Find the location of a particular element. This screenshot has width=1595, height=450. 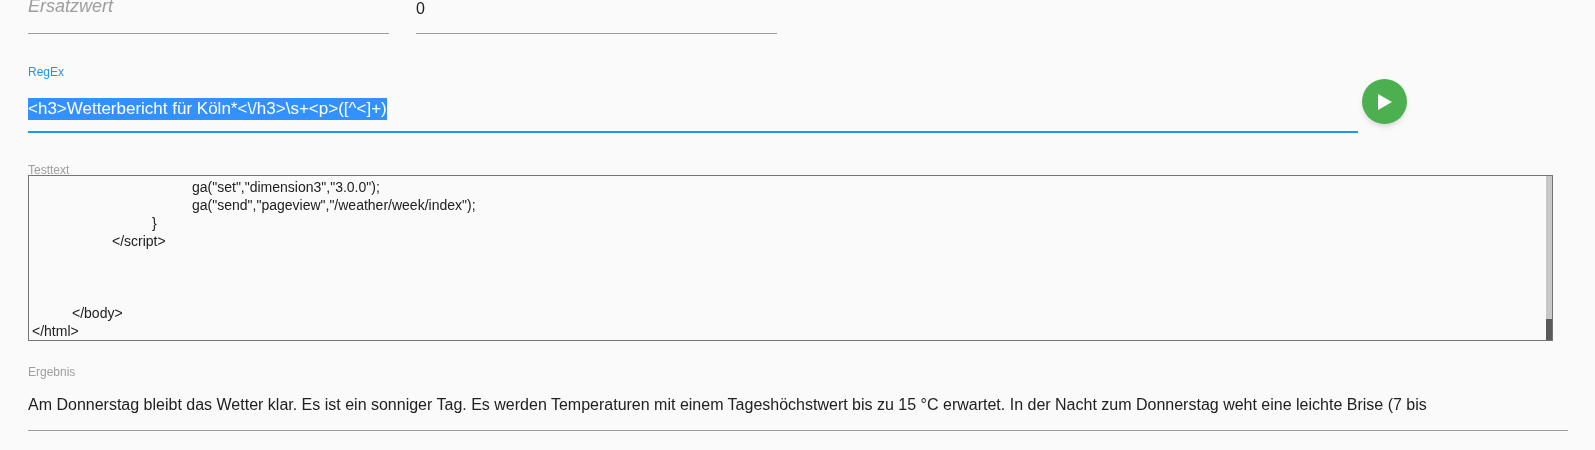

fallback-value-field: 0 is located at coordinates (596, 17).